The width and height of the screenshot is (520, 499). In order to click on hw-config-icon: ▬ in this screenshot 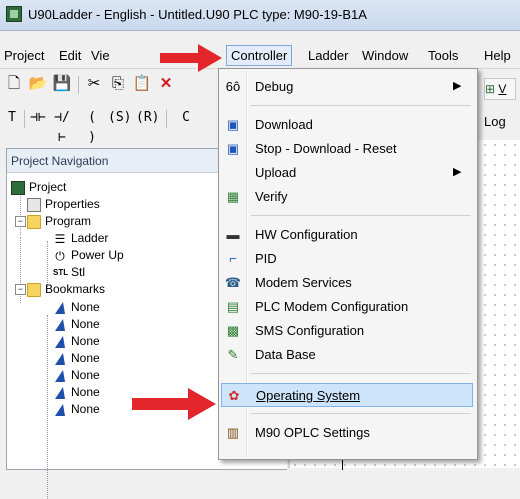, I will do `click(233, 234)`.